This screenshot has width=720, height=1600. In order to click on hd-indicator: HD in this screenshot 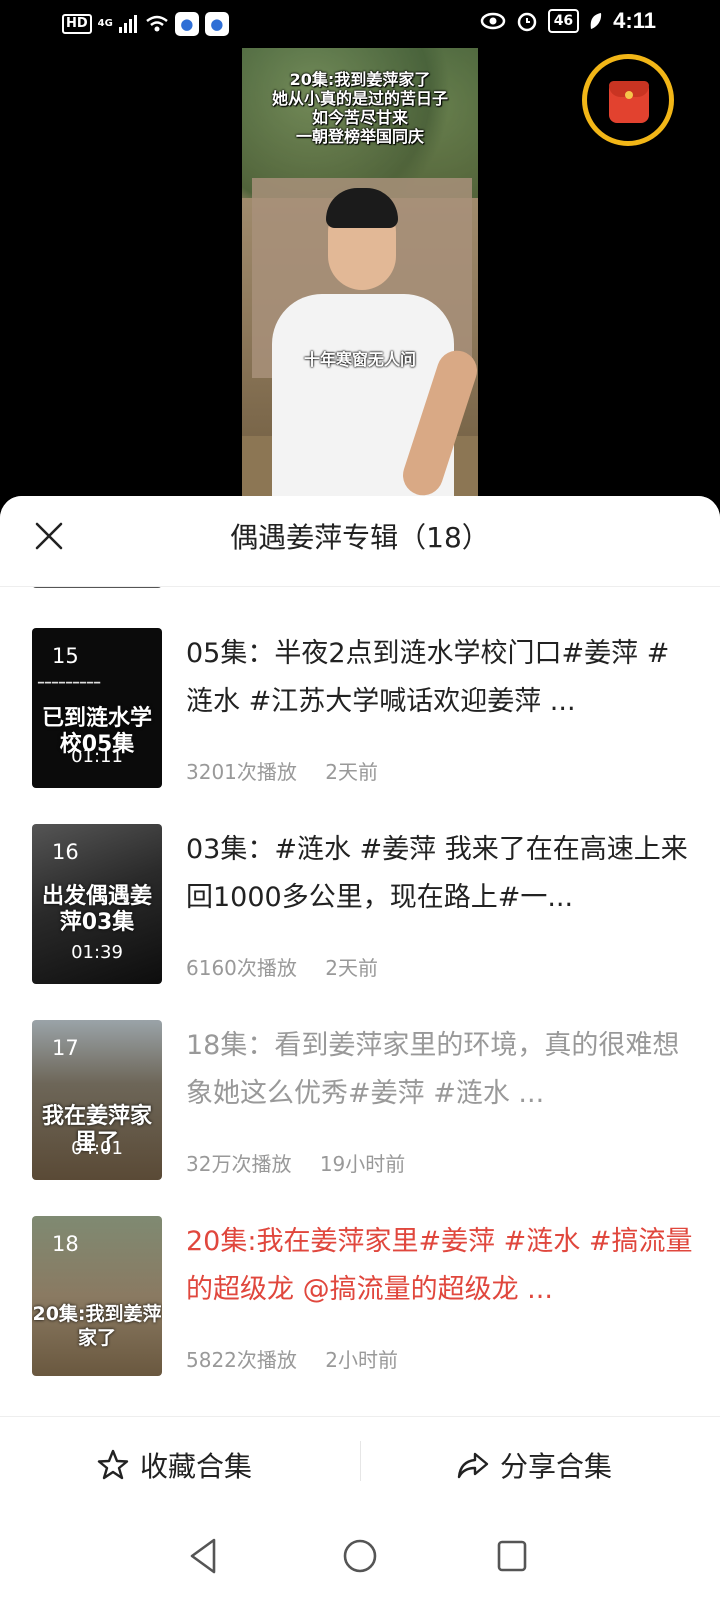, I will do `click(77, 24)`.